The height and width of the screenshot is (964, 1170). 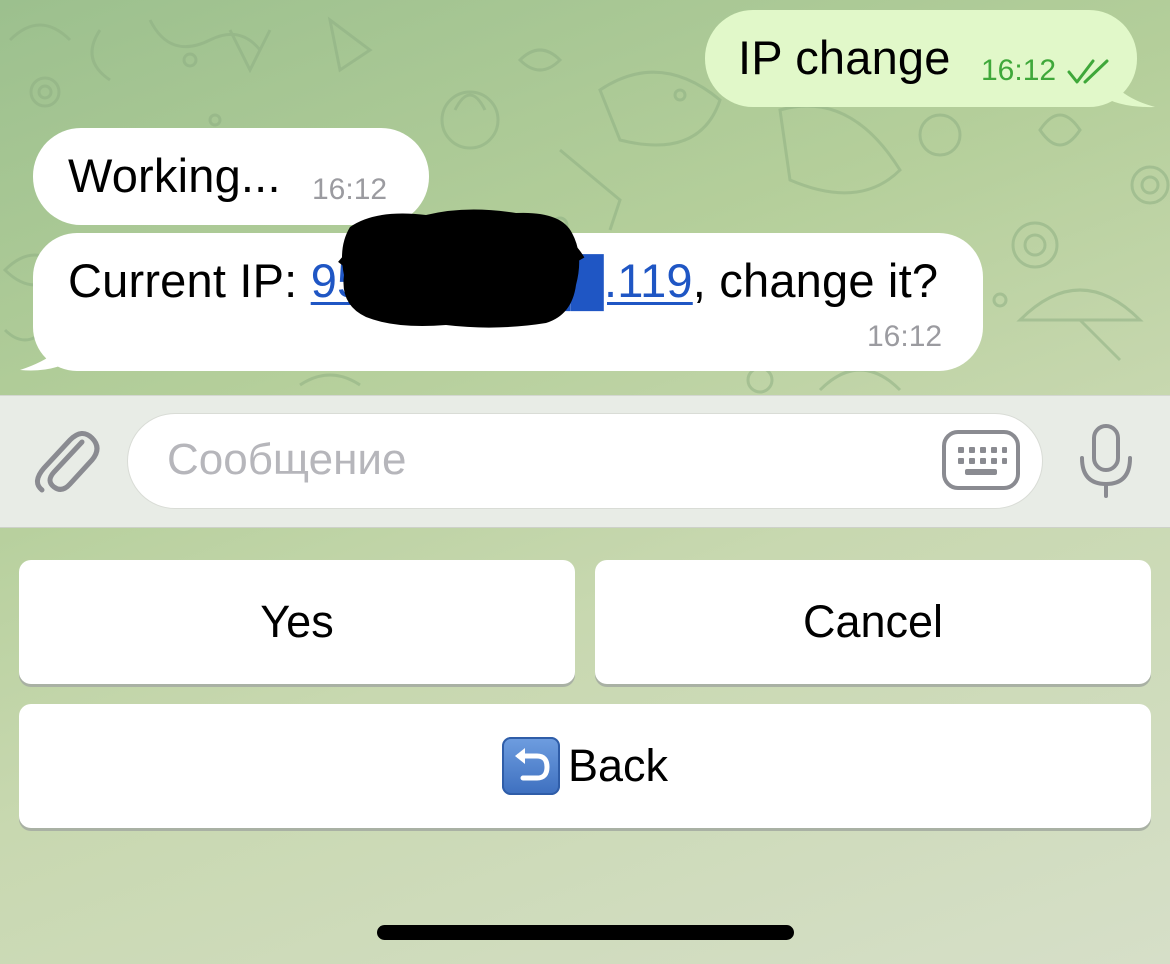 What do you see at coordinates (297, 622) in the screenshot?
I see `yes-button: Yes` at bounding box center [297, 622].